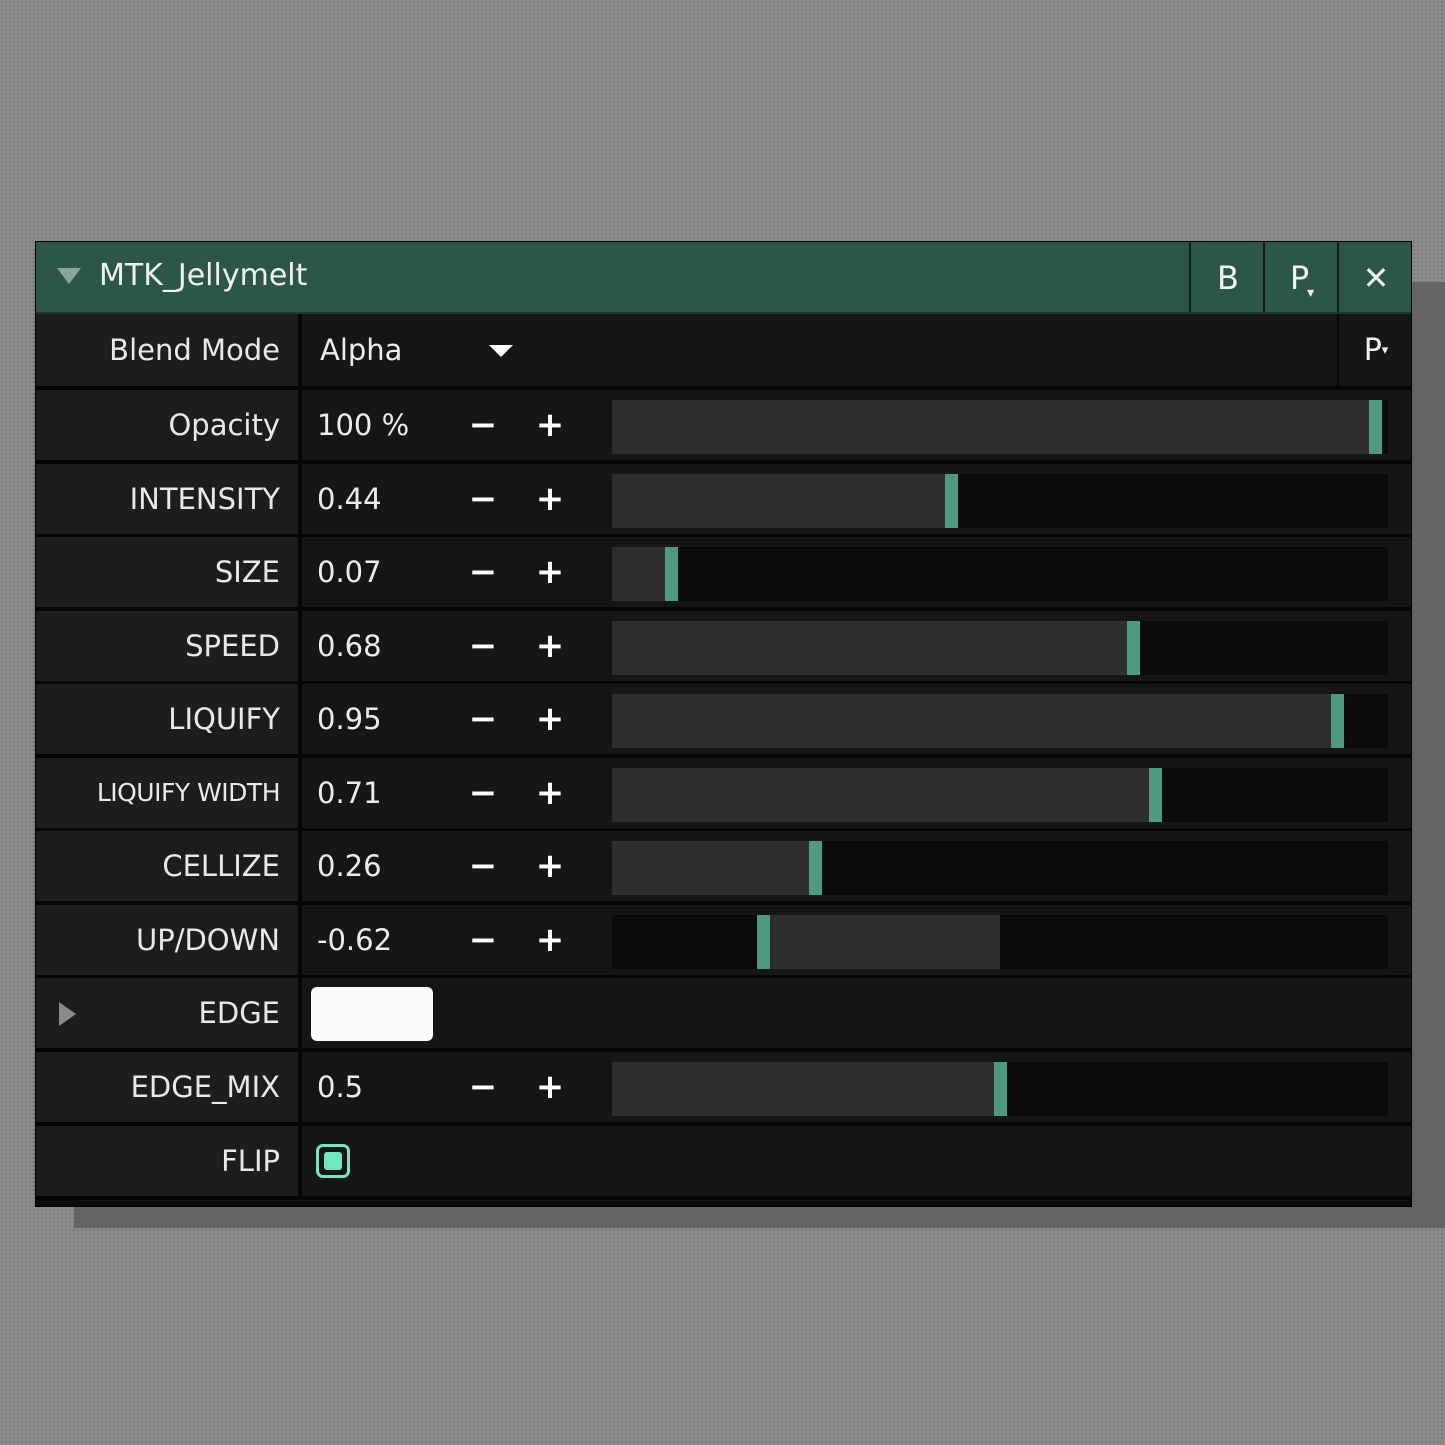 The image size is (1445, 1445). What do you see at coordinates (483, 1087) in the screenshot?
I see `edge-mix-decrement-button: −` at bounding box center [483, 1087].